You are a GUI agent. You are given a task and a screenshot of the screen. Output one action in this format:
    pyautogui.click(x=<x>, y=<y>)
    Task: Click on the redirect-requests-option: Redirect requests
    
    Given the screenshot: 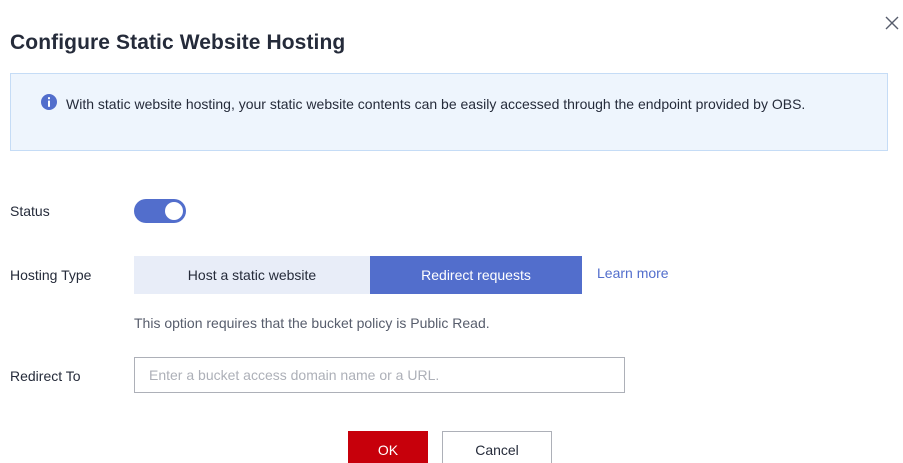 What is the action you would take?
    pyautogui.click(x=476, y=275)
    